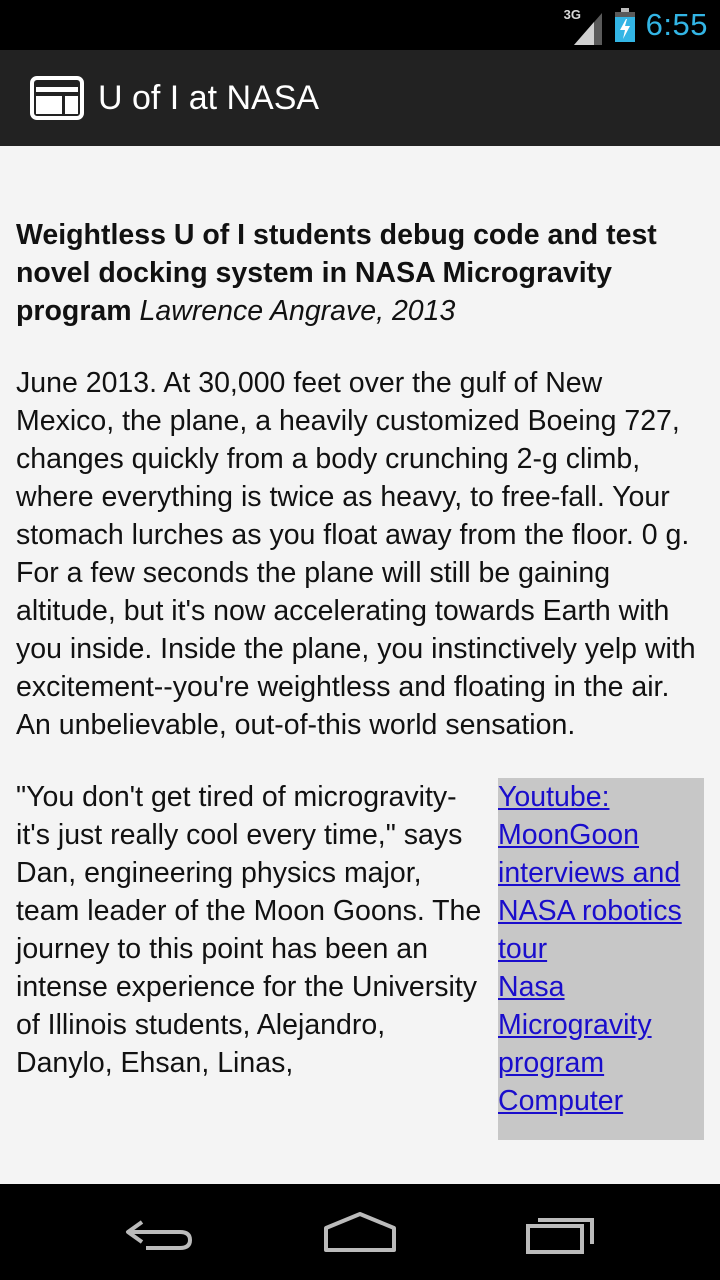  I want to click on clock: 6:55, so click(676, 24).